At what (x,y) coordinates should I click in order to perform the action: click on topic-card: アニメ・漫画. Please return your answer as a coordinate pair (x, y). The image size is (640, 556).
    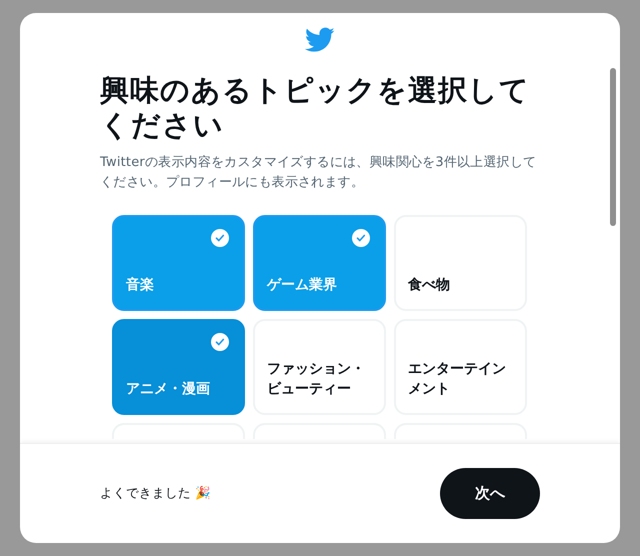
    Looking at the image, I should click on (178, 367).